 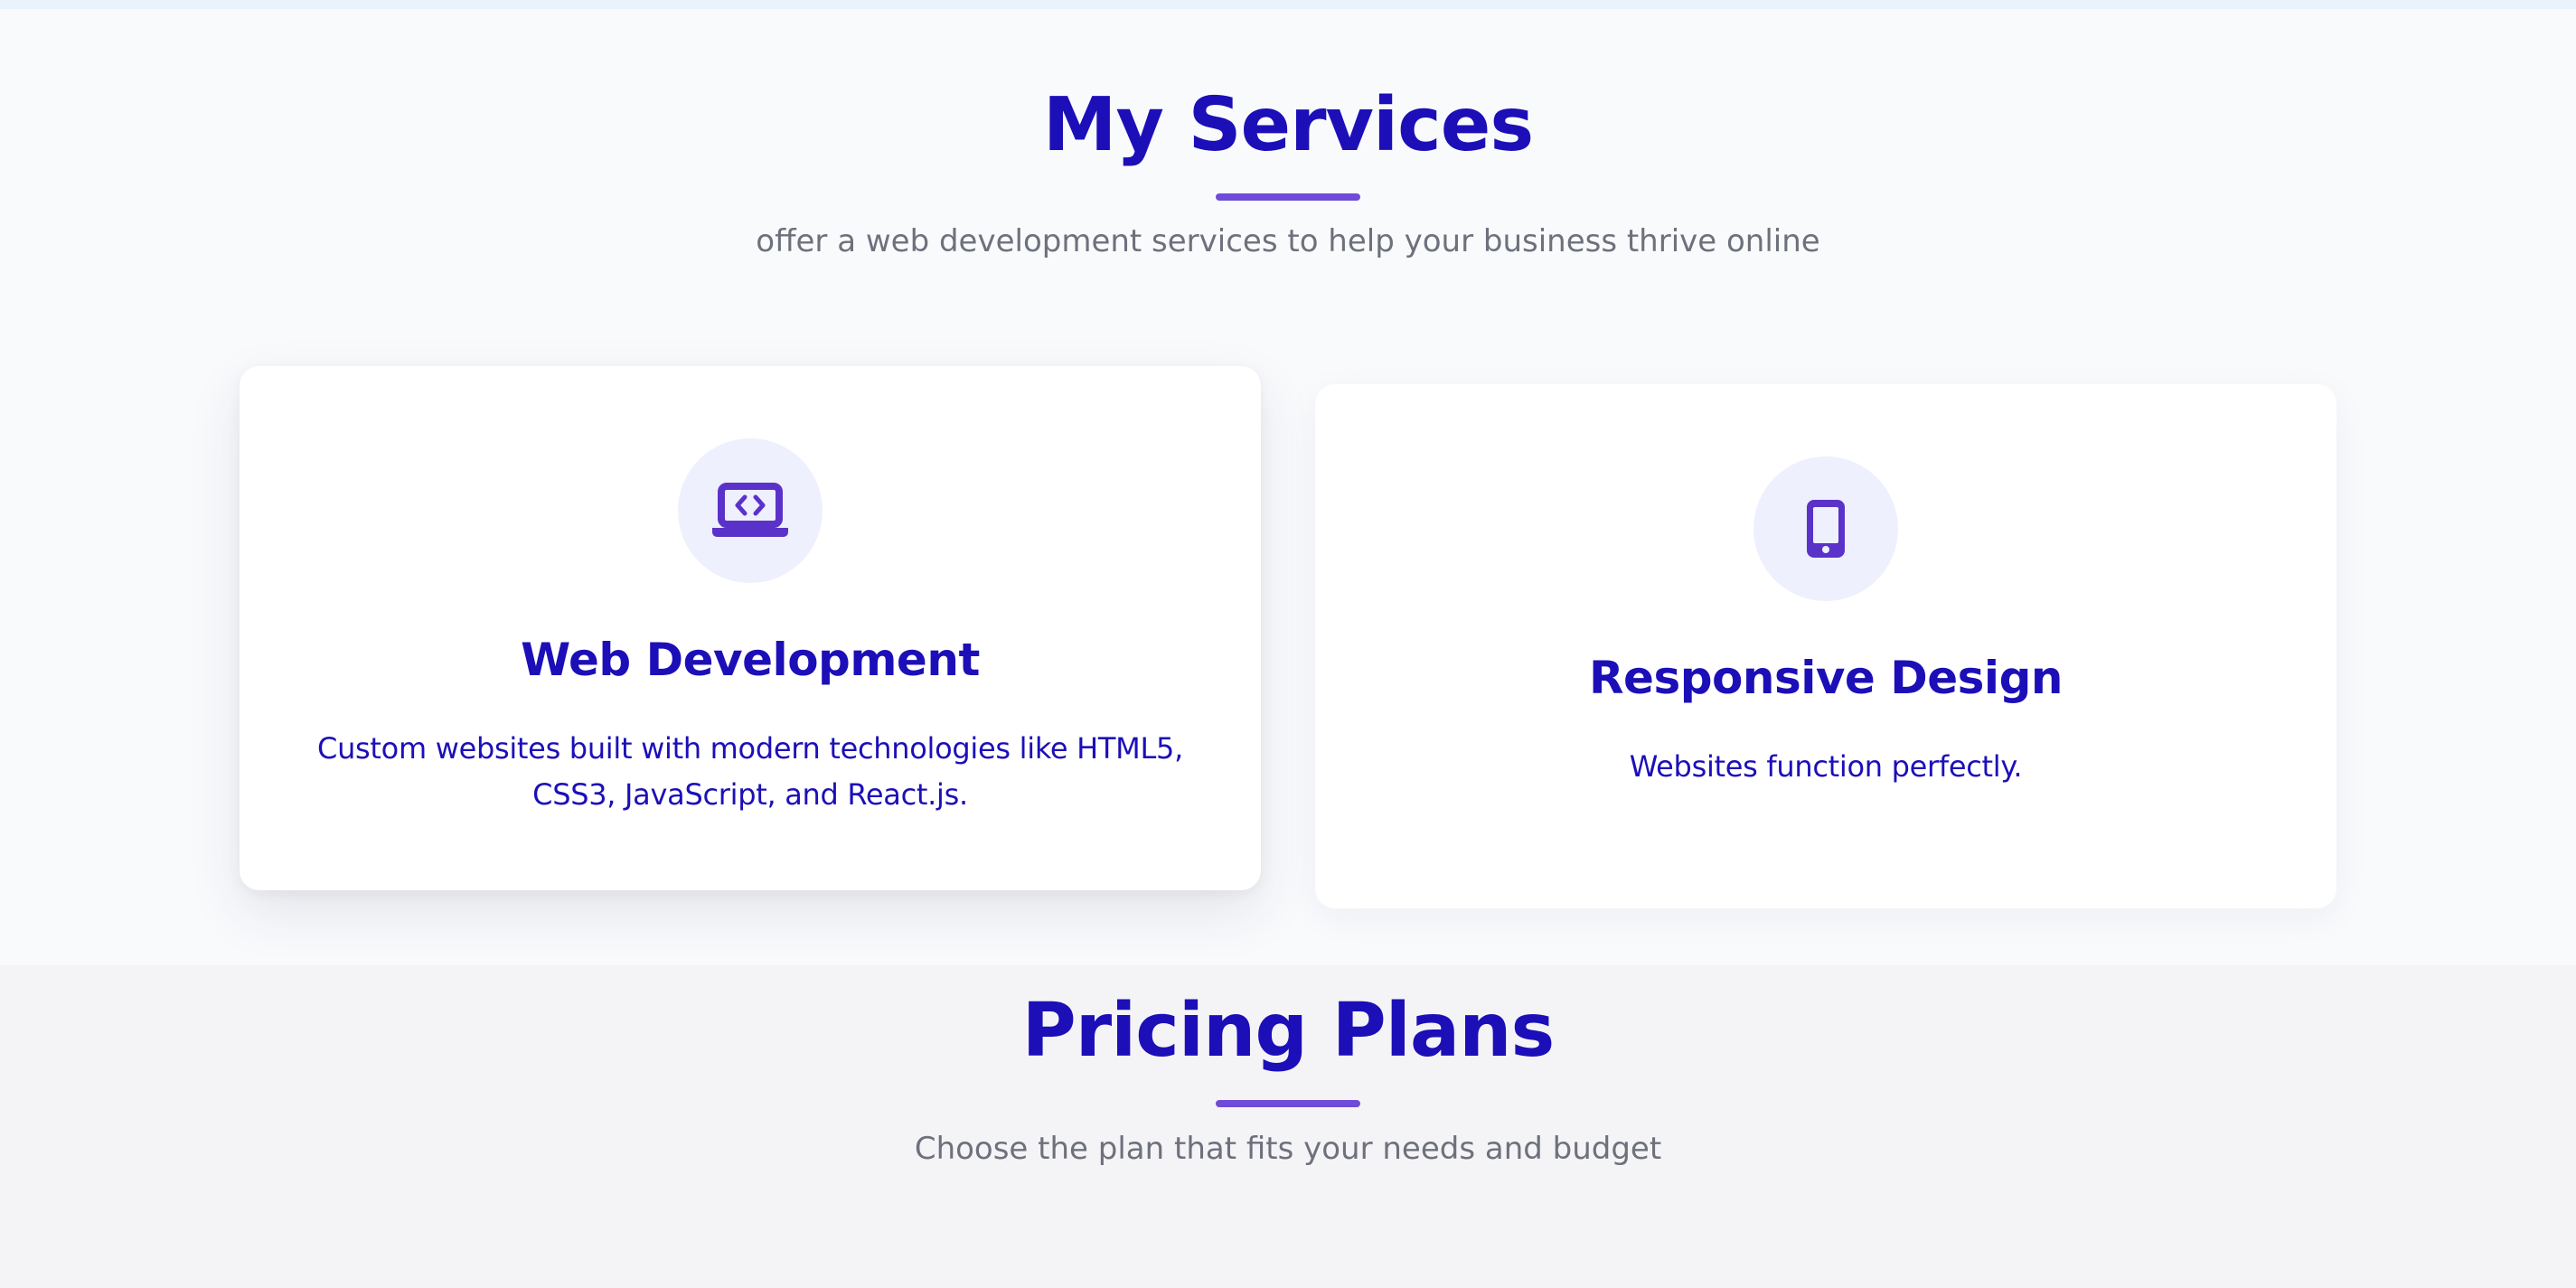 I want to click on service-card-description: Websites function perfectly., so click(x=1826, y=766).